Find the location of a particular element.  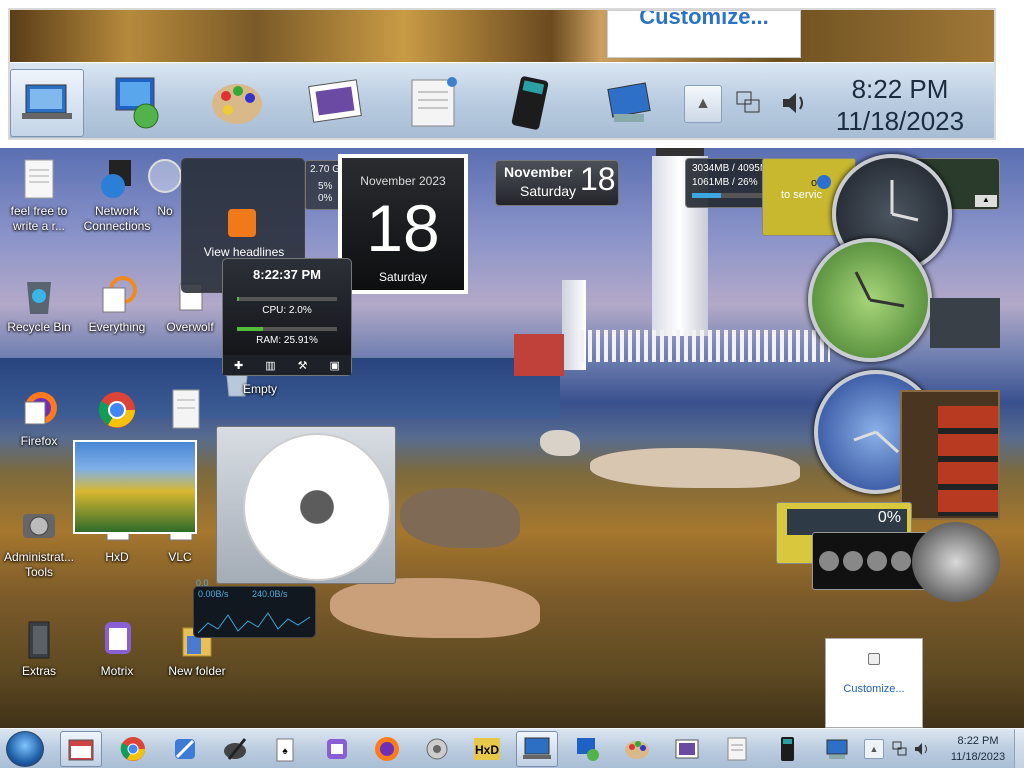

wallpaper-fence is located at coordinates (705, 346).